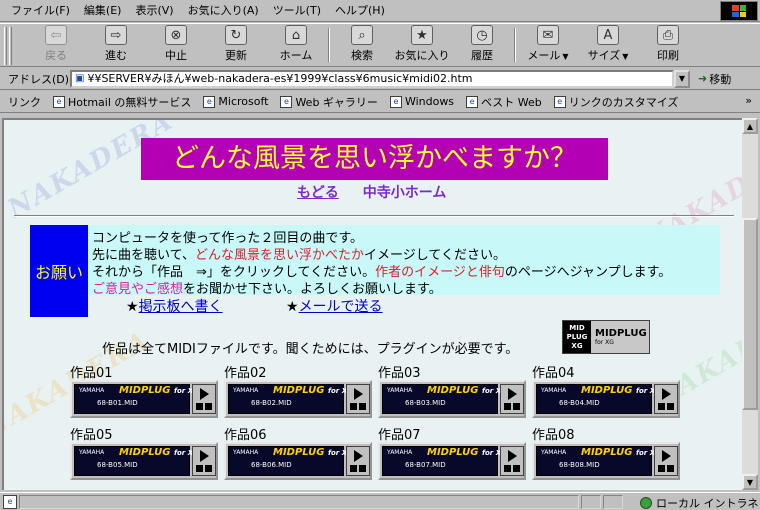 The image size is (760, 510). I want to click on song-label: 作品05, so click(91, 433).